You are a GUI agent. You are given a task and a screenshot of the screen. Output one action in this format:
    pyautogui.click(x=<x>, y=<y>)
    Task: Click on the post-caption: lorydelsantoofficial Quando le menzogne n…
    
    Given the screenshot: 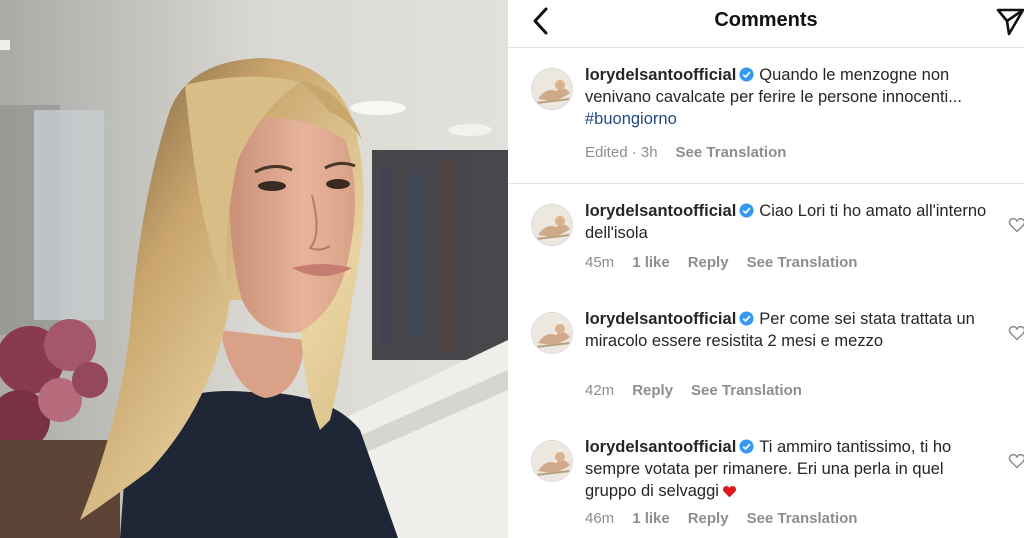 What is the action you would take?
    pyautogui.click(x=766, y=122)
    